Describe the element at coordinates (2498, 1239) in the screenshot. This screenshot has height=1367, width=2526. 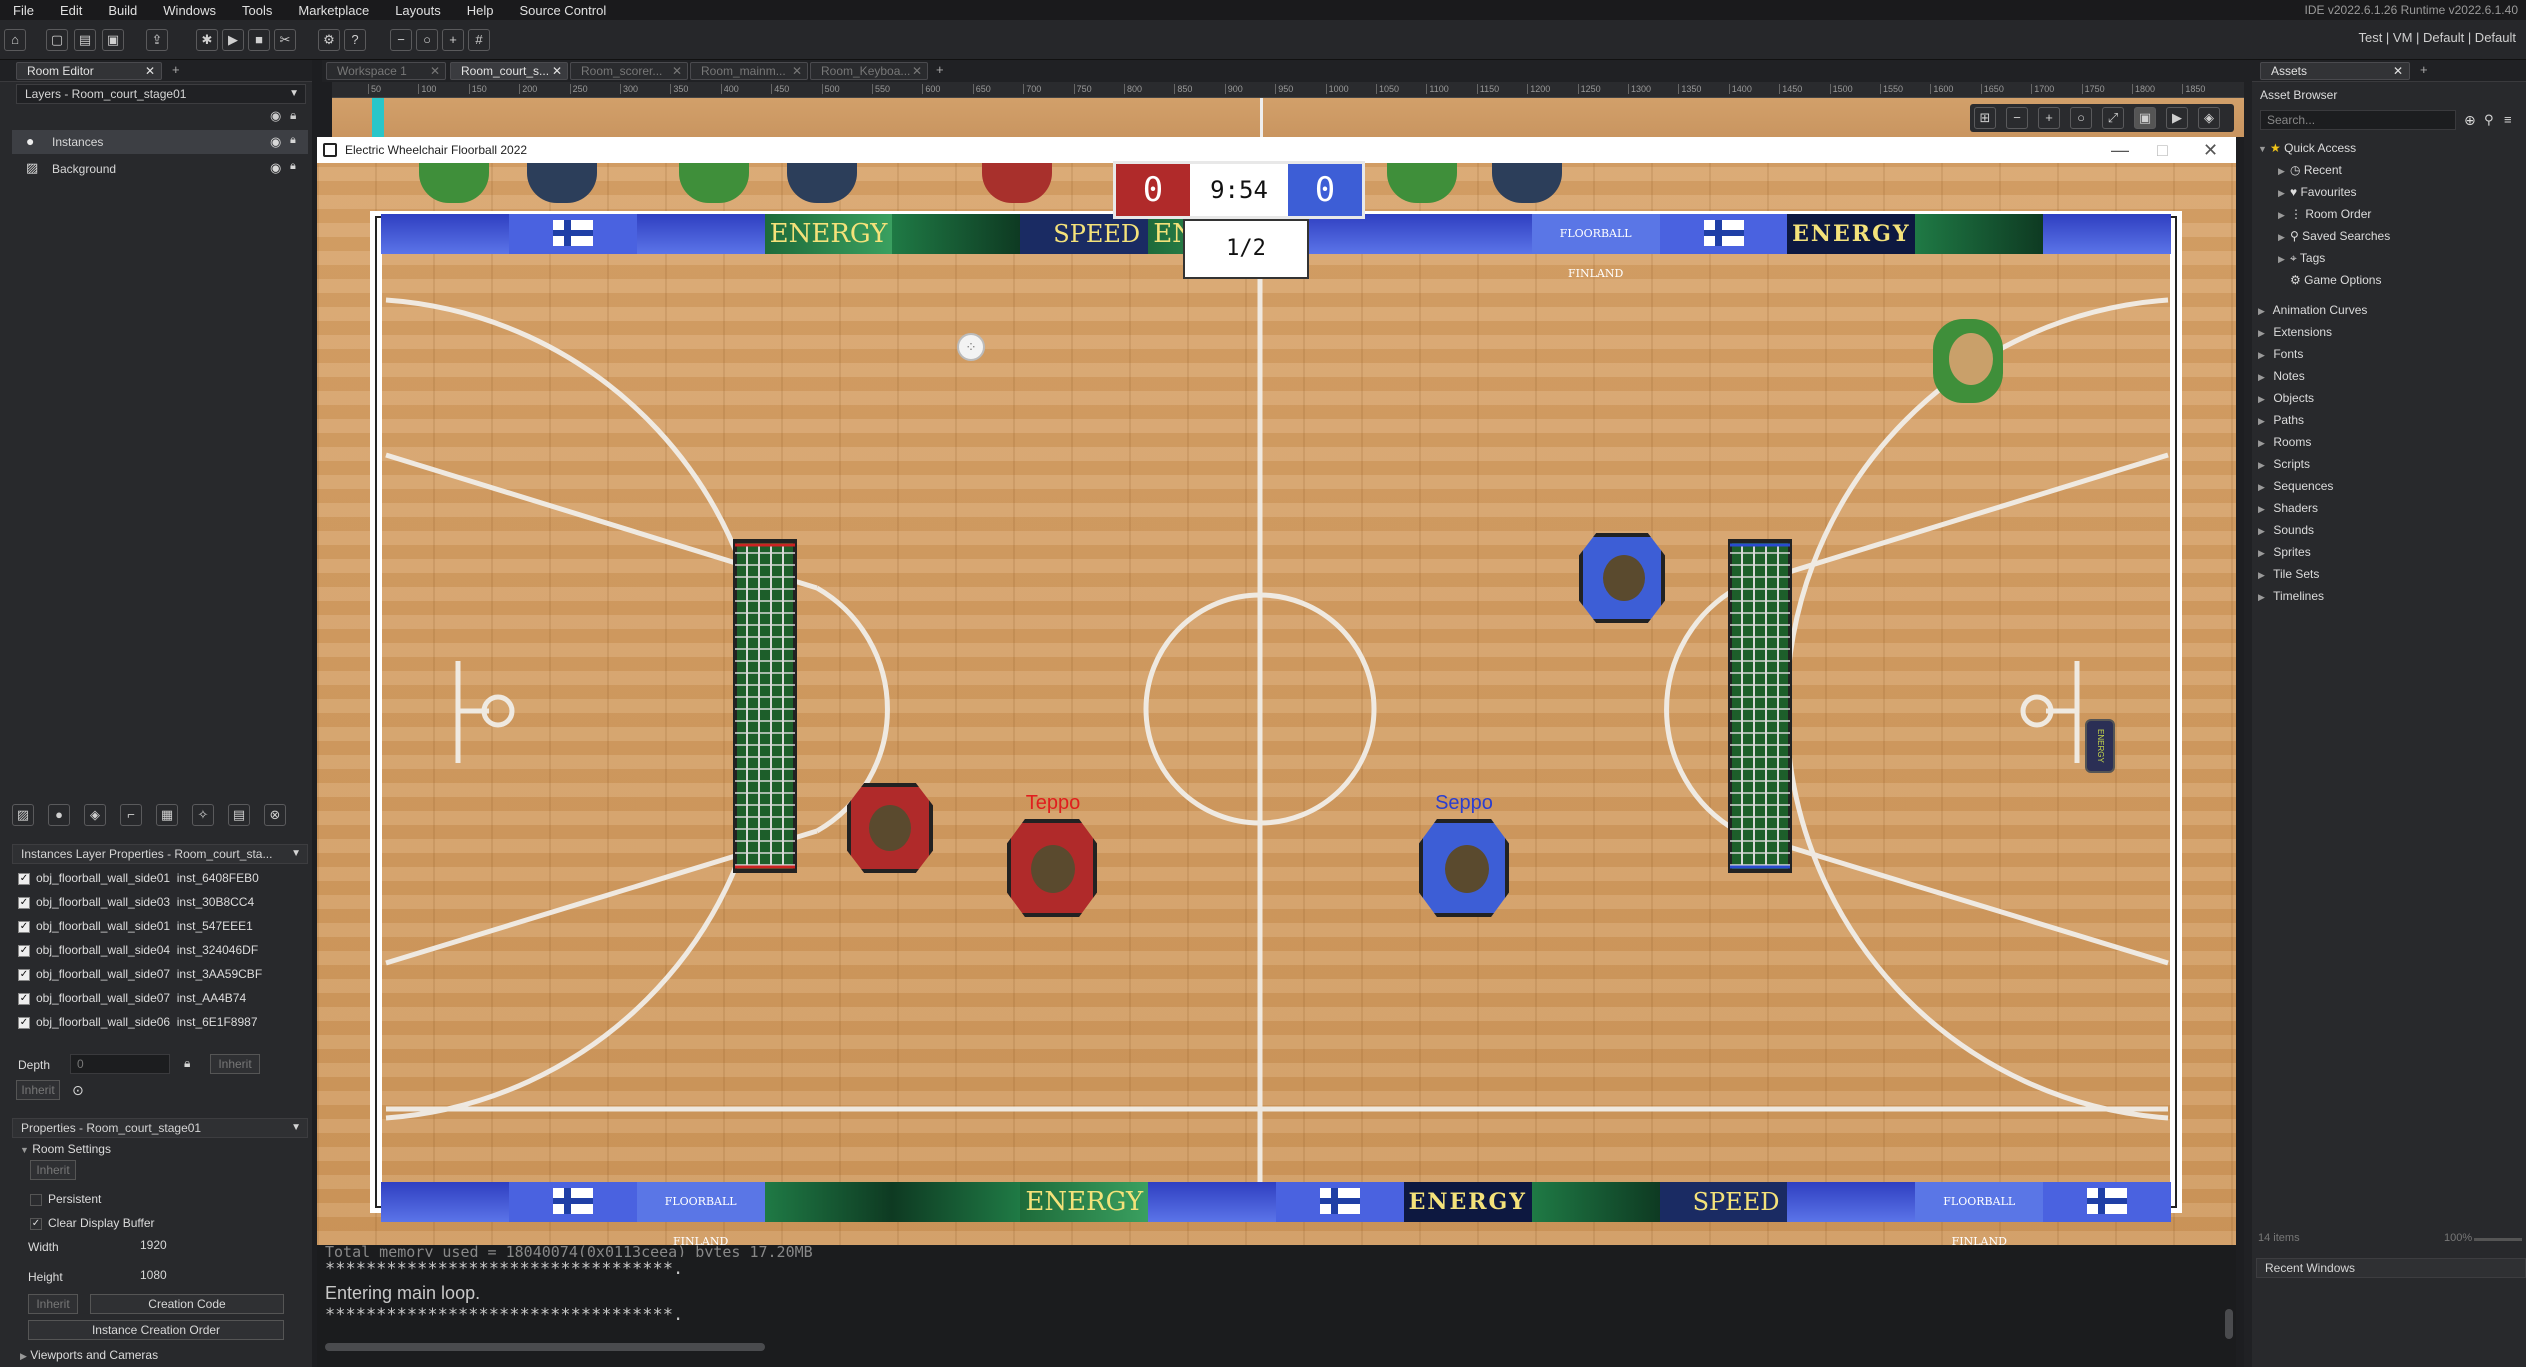
I see `zoom-slider` at that location.